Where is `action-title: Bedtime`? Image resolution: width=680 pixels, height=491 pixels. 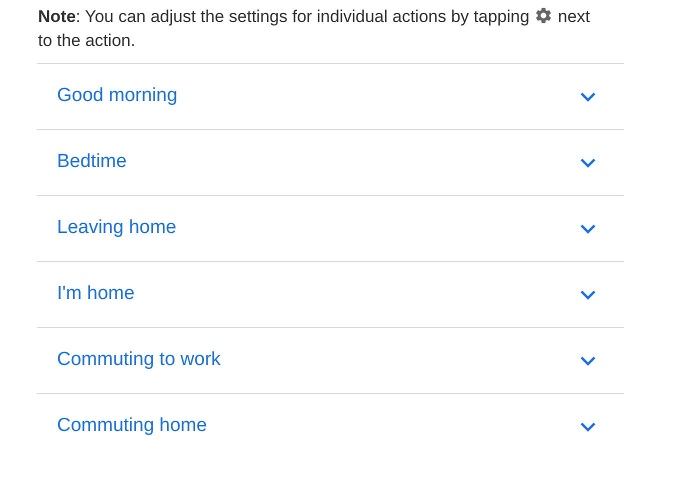 action-title: Bedtime is located at coordinates (92, 162).